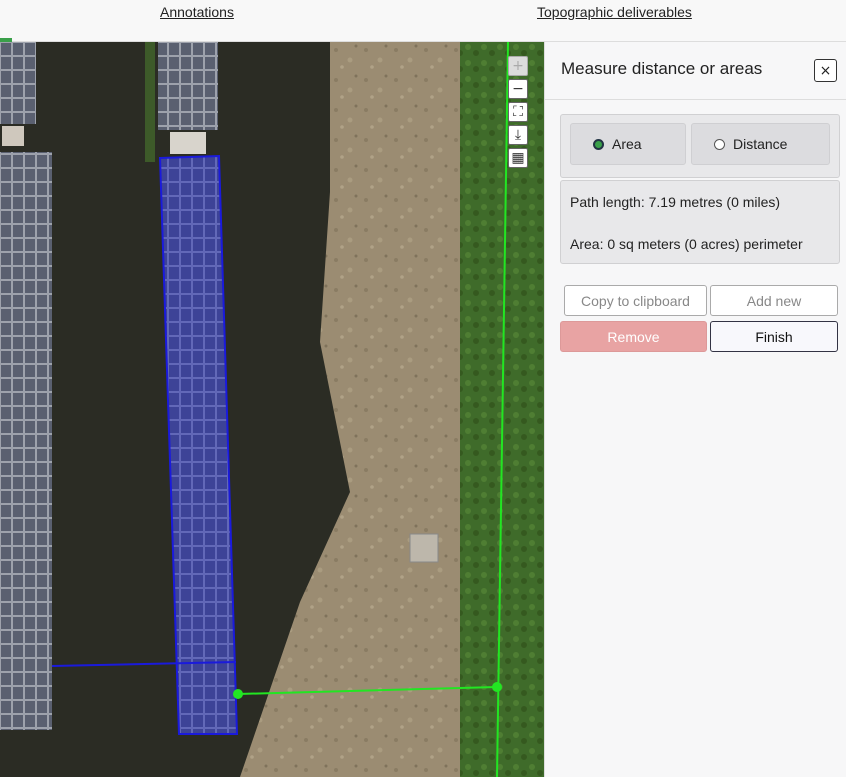 The image size is (846, 777). Describe the element at coordinates (197, 12) in the screenshot. I see `tab-annotations: Annotations` at that location.